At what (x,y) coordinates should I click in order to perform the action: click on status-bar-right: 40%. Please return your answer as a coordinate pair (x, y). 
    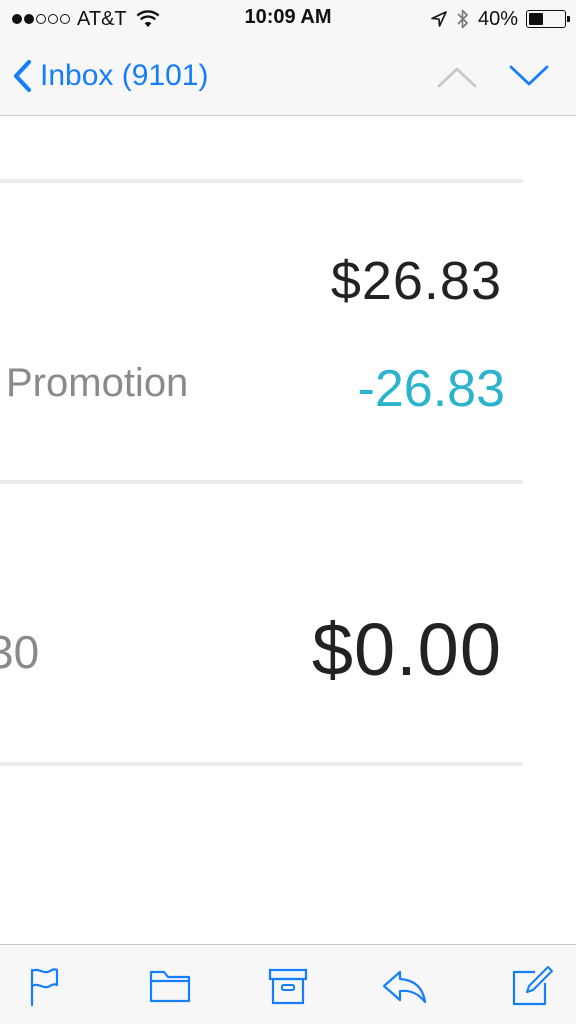
    Looking at the image, I should click on (500, 19).